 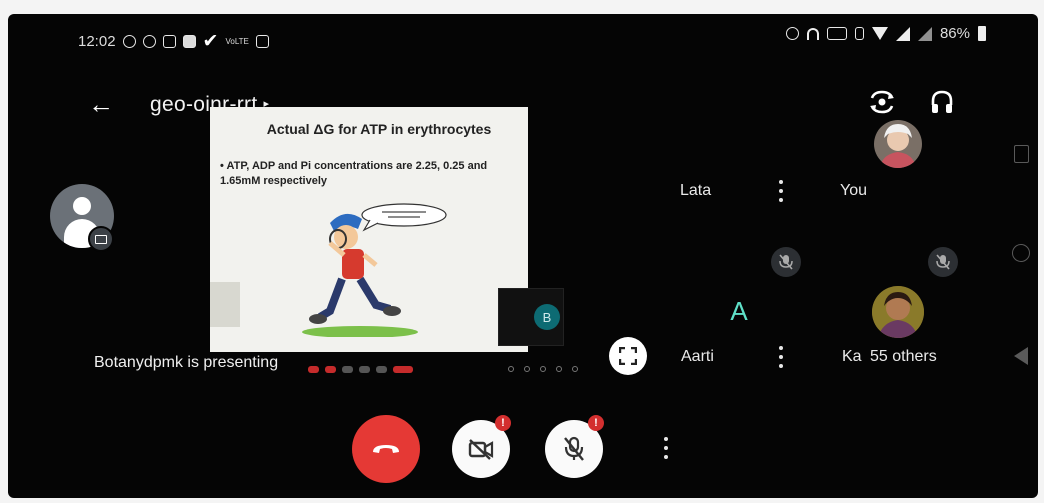 I want to click on status-time: 12:02, so click(x=97, y=41).